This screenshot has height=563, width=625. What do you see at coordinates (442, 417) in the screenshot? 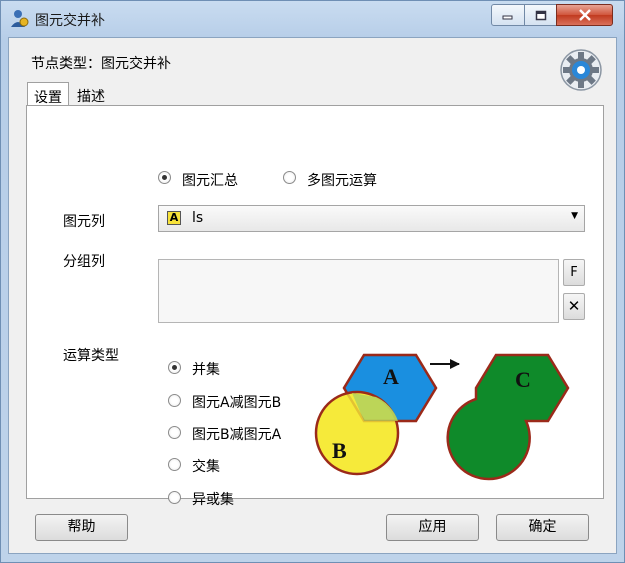
I see `union-diagram: A B C` at bounding box center [442, 417].